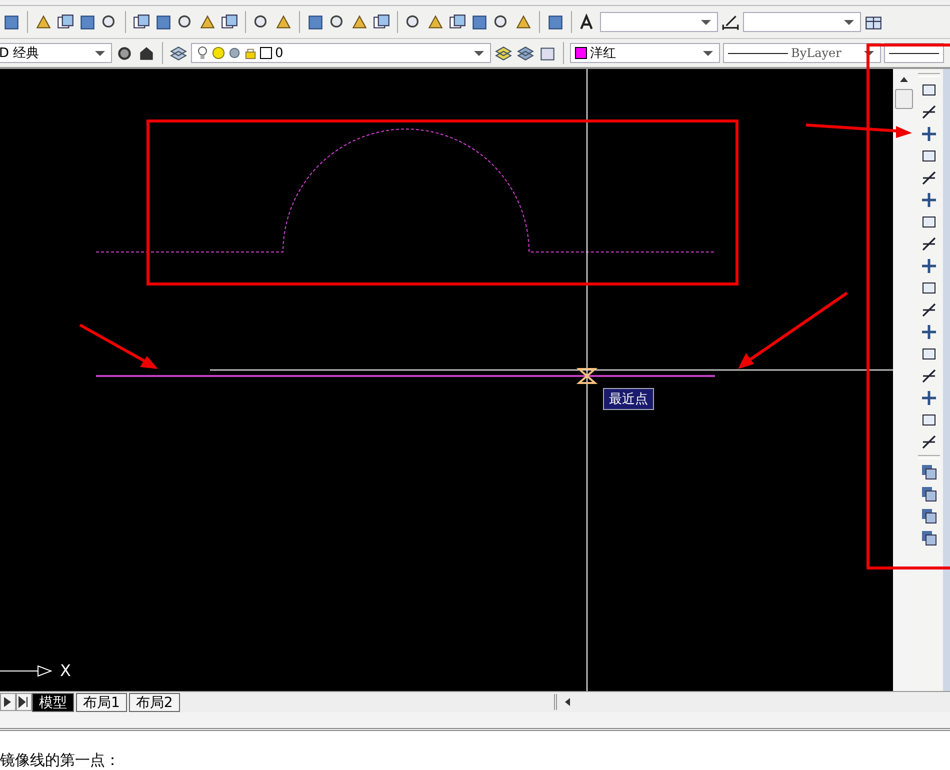  I want to click on ucs-axis-label: X, so click(65, 670).